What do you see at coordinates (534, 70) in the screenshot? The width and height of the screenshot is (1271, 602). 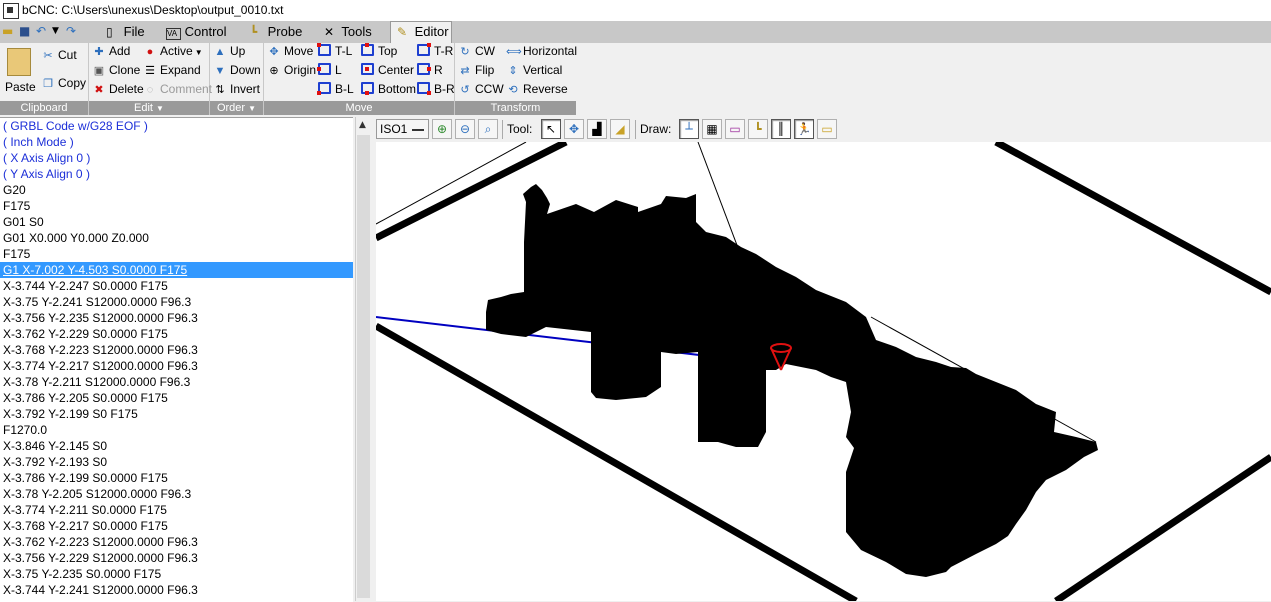 I see `mirror-vertical-button: ⇕ Vertical` at bounding box center [534, 70].